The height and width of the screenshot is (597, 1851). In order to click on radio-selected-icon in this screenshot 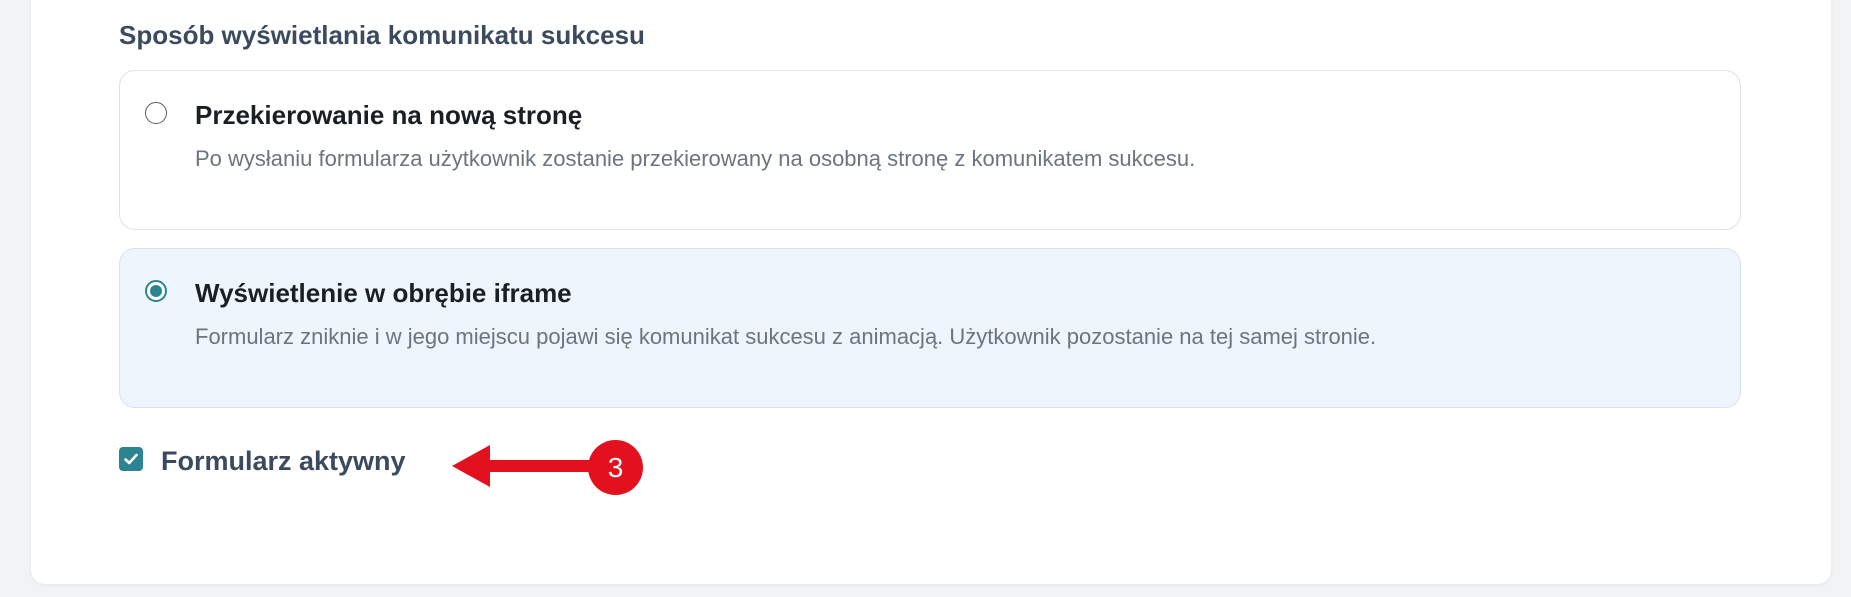, I will do `click(156, 291)`.